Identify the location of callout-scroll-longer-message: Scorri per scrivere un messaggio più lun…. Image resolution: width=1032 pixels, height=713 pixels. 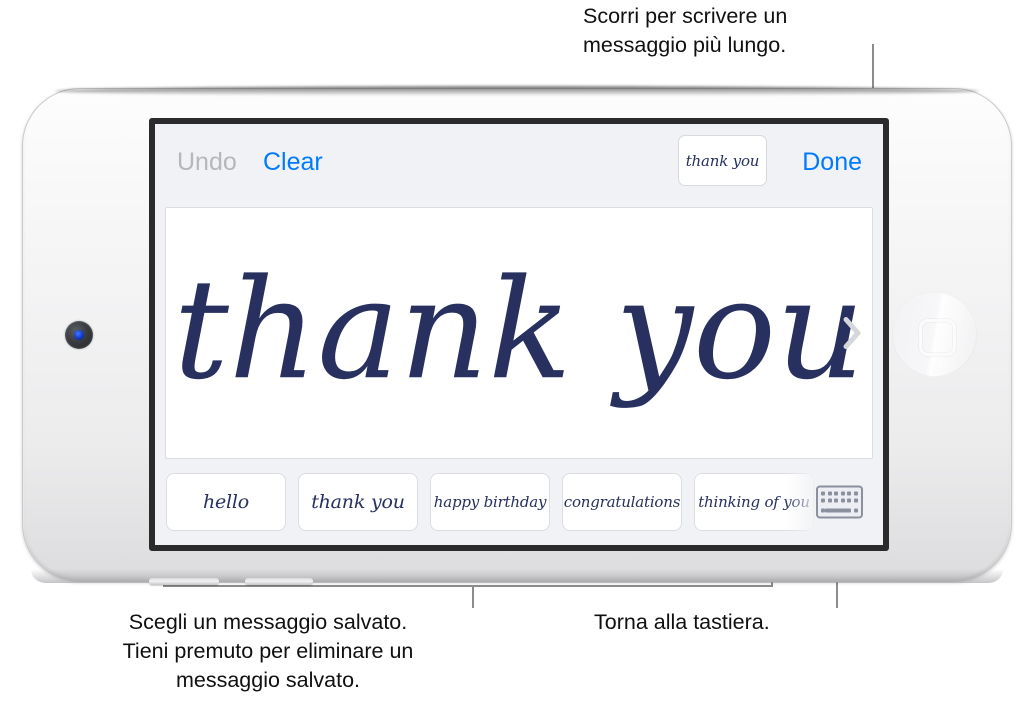
(685, 30).